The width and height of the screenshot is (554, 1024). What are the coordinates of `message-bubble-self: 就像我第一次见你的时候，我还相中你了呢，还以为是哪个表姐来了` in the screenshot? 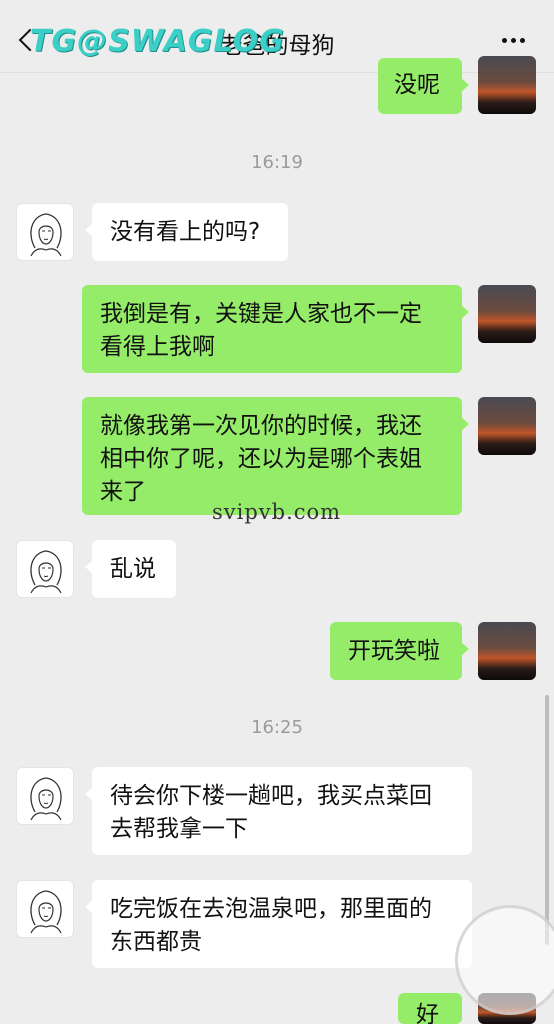 It's located at (275, 456).